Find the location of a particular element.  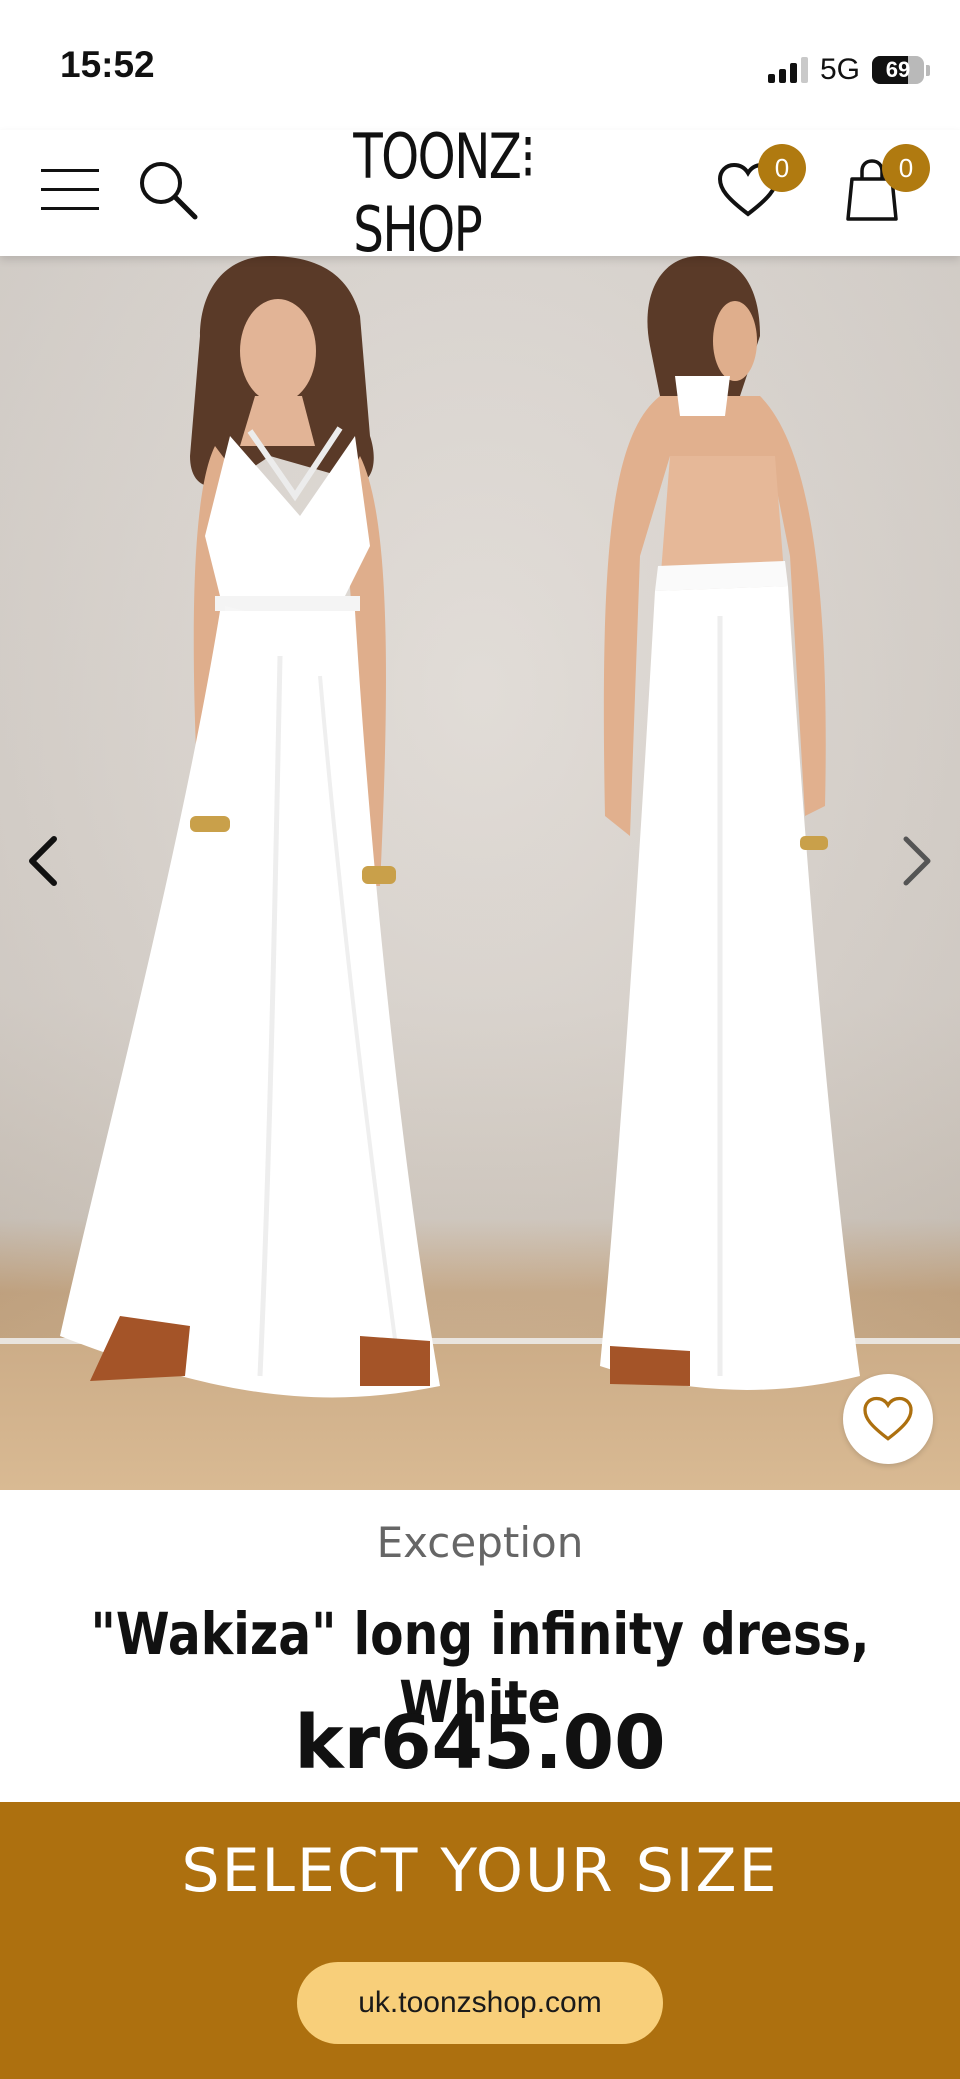

search-icon is located at coordinates (169, 191).